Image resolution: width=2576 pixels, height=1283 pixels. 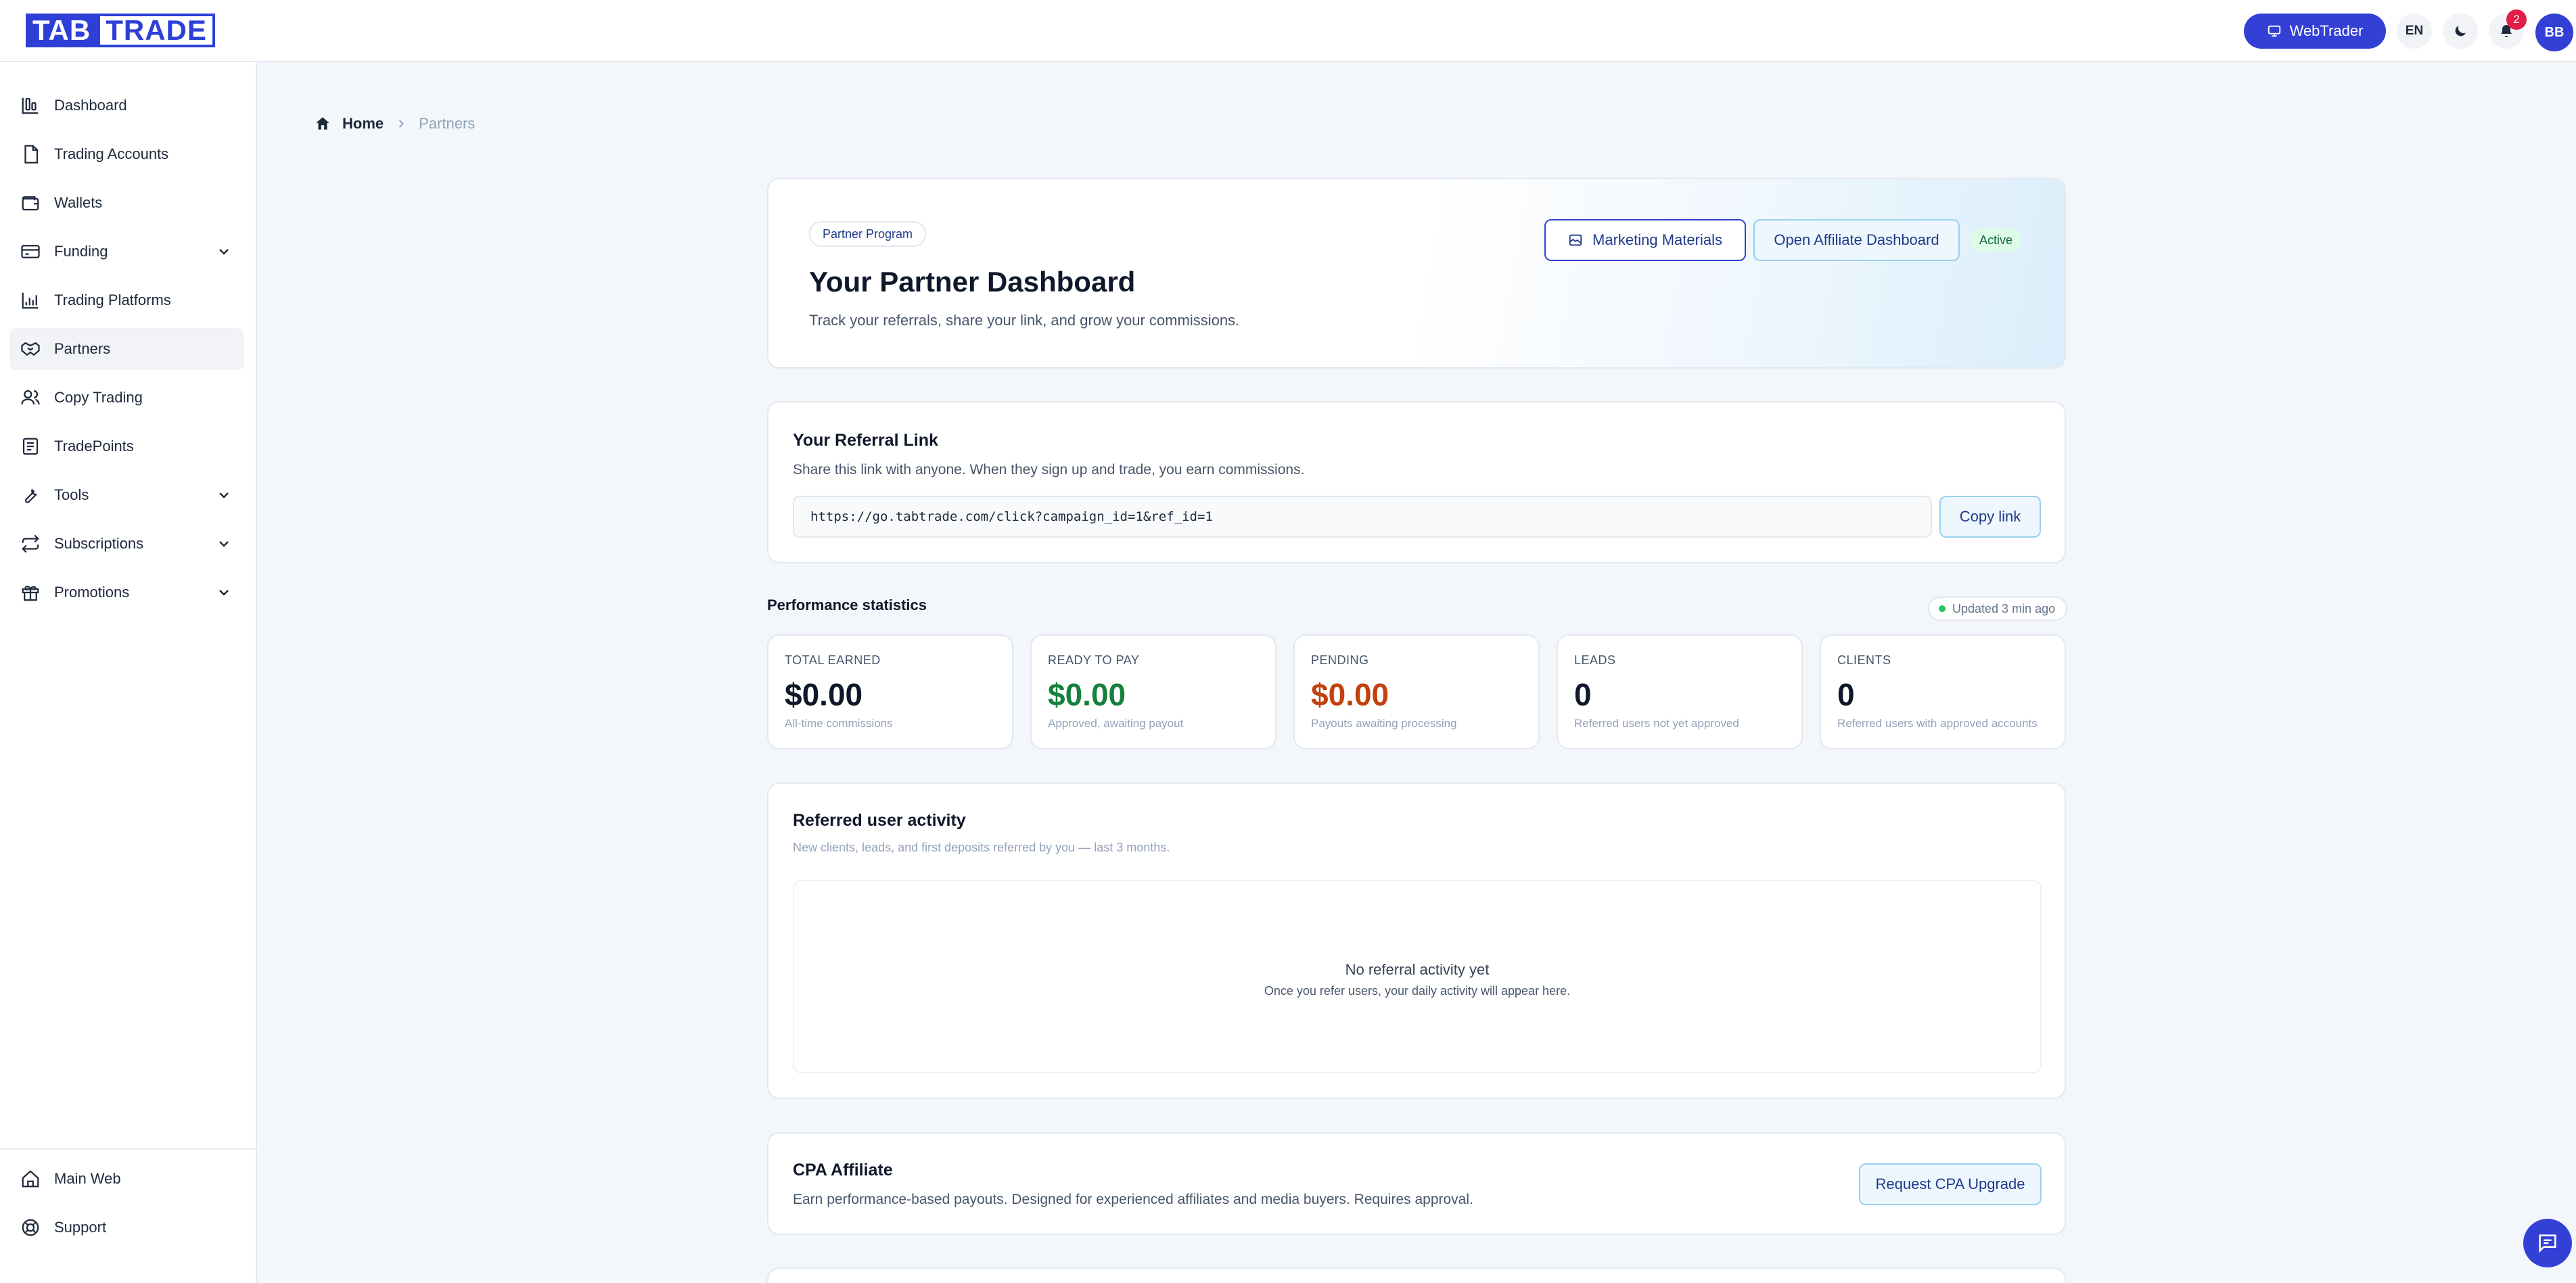 What do you see at coordinates (80, 1227) in the screenshot?
I see `sidebar-item-label: Support` at bounding box center [80, 1227].